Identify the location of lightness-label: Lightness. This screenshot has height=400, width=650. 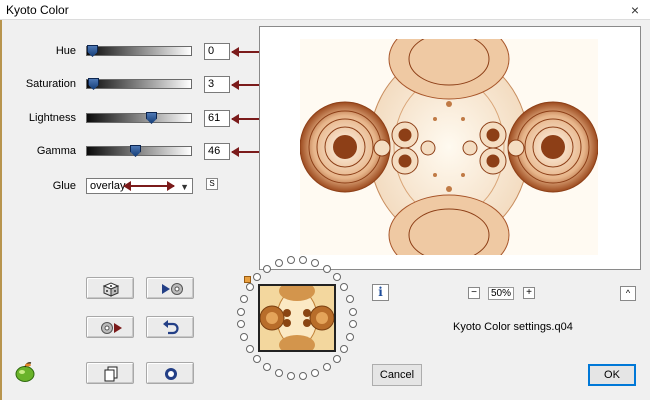
(52, 118).